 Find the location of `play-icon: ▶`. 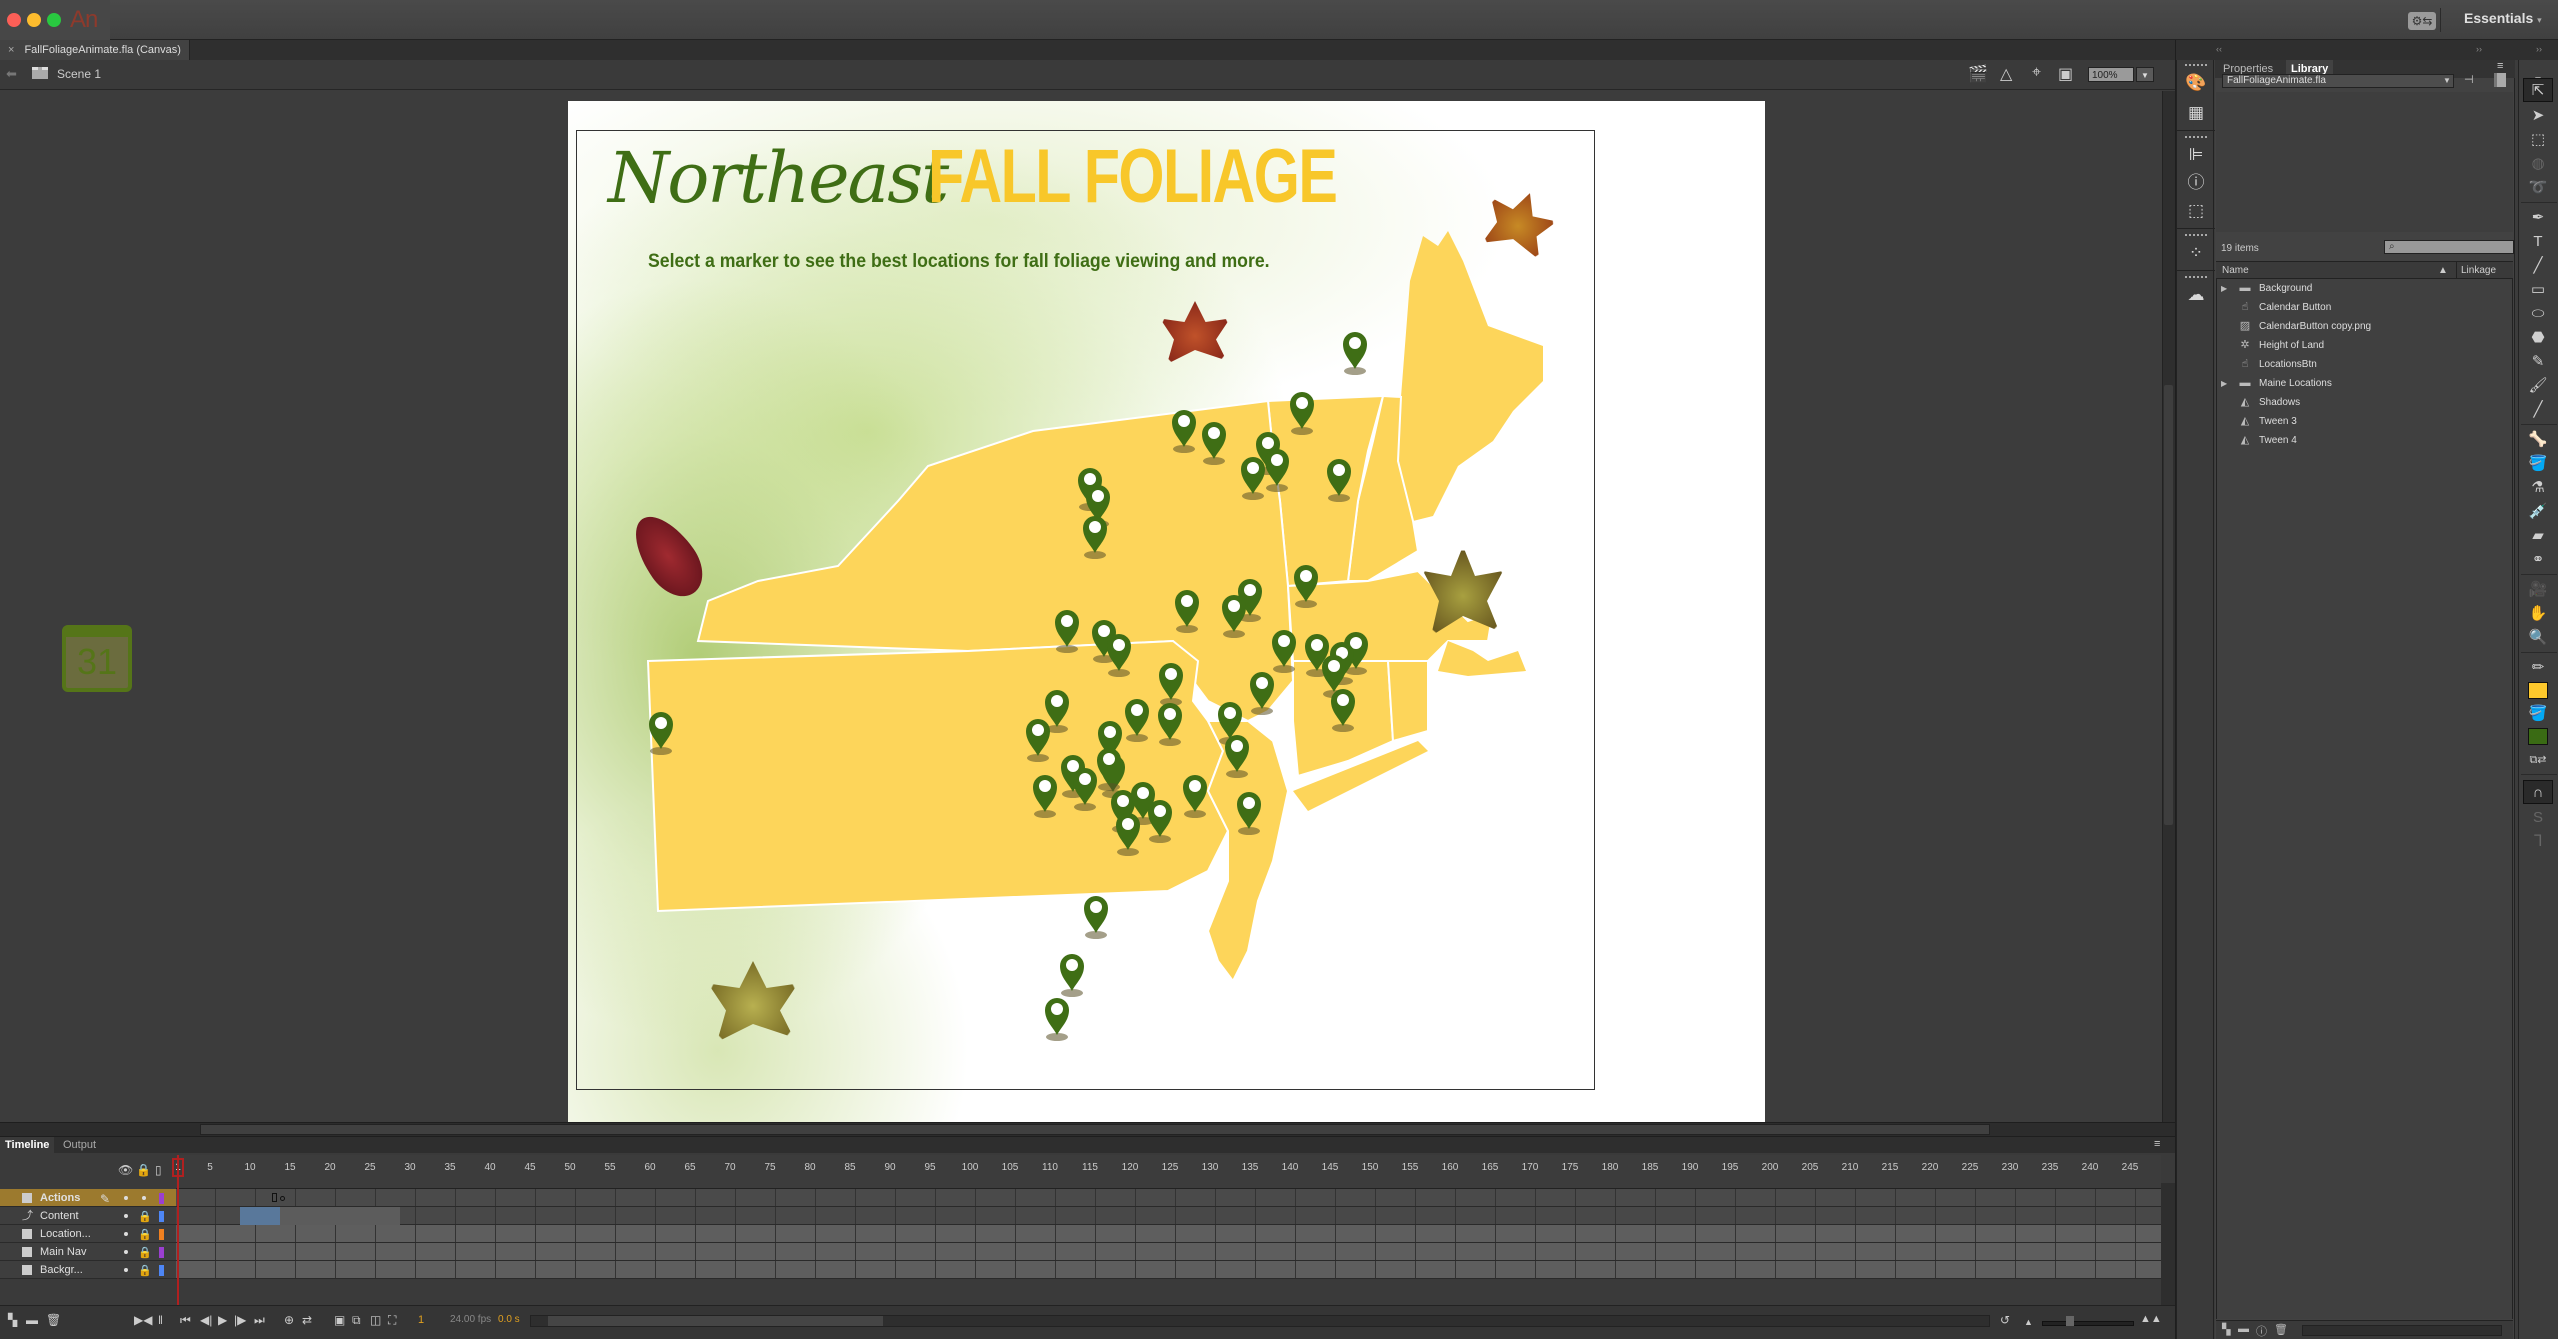

play-icon: ▶ is located at coordinates (222, 1320).